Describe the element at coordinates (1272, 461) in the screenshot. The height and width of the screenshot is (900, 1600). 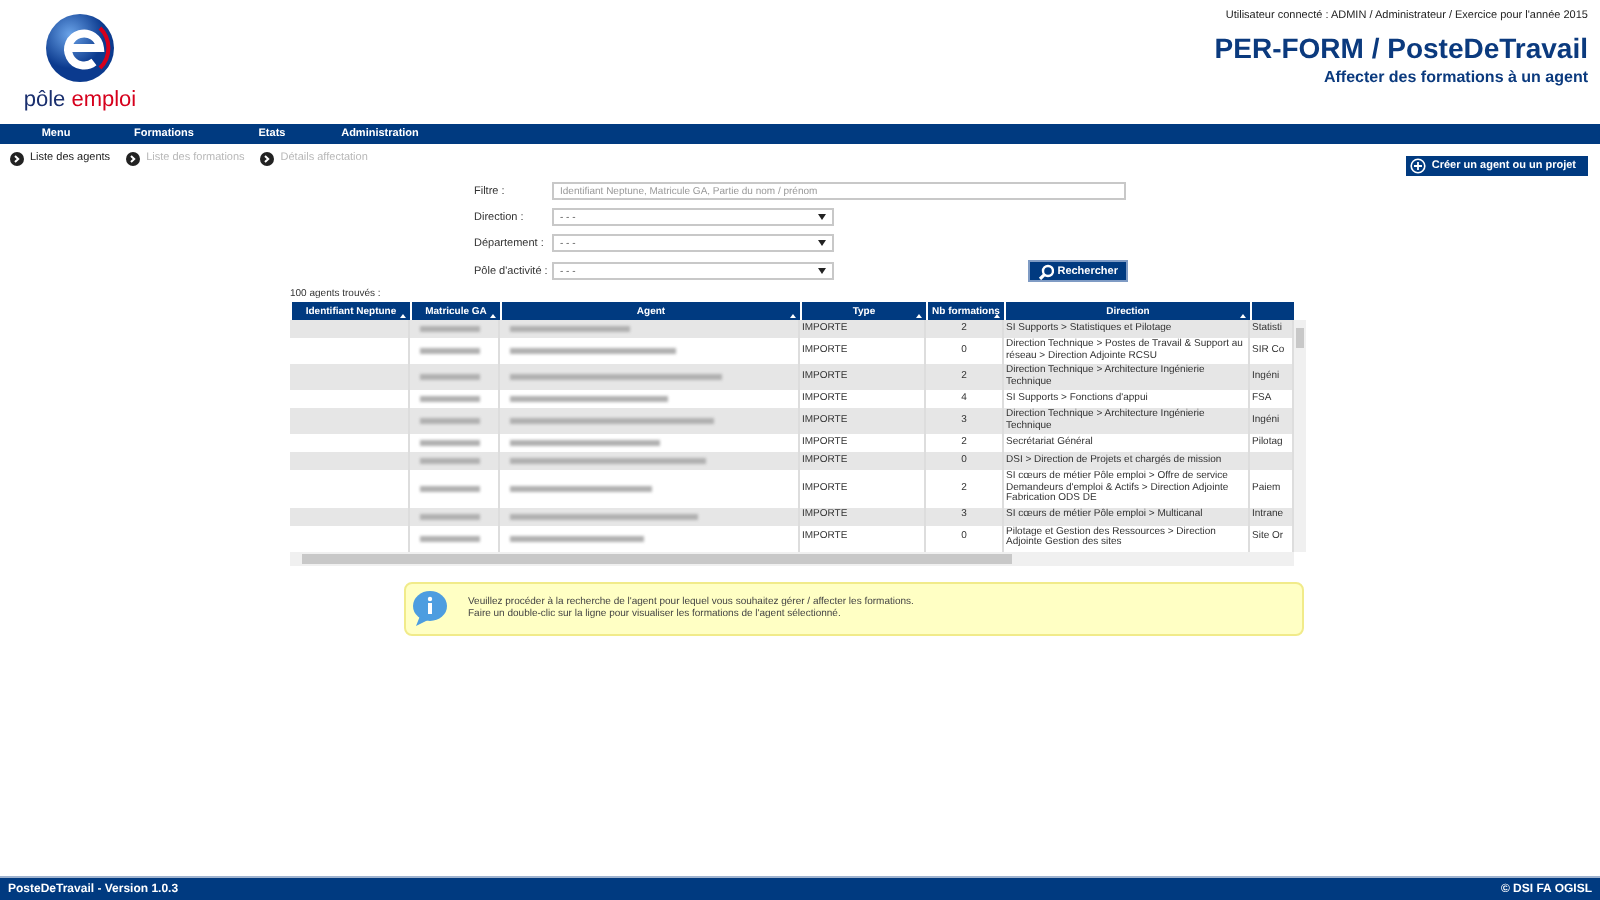
I see `table-cell` at that location.